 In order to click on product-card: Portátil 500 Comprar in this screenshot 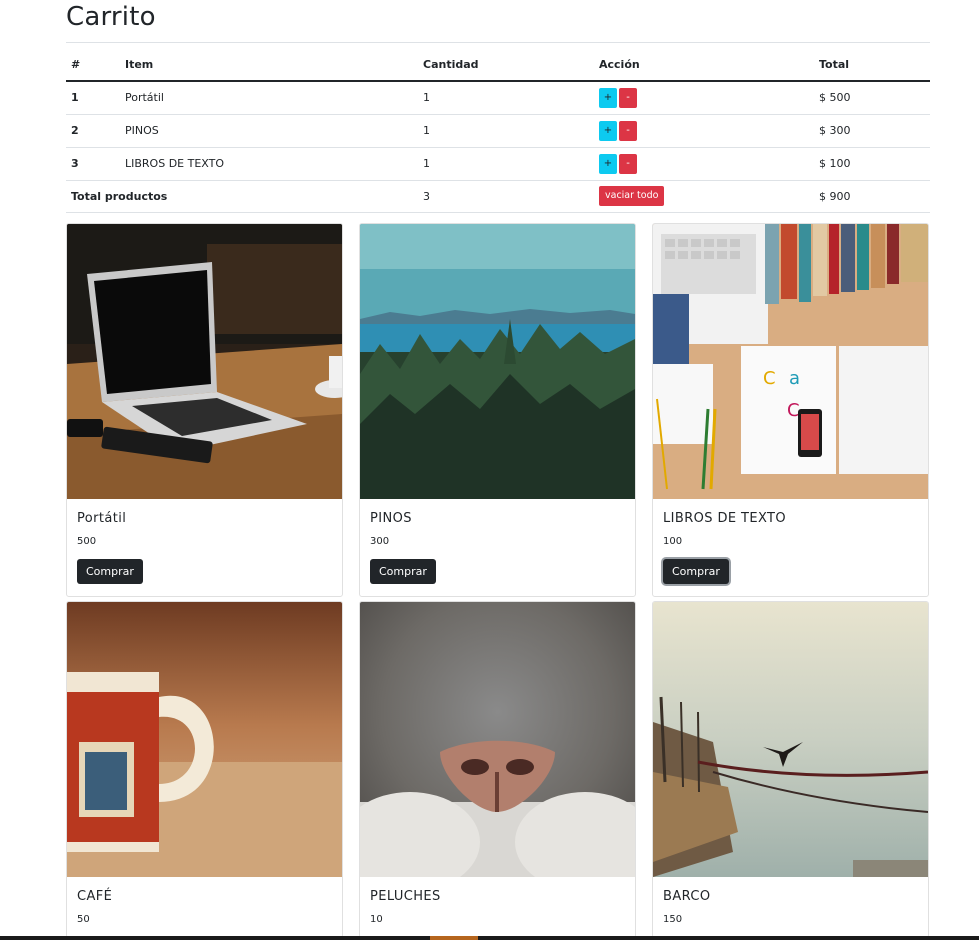, I will do `click(204, 410)`.